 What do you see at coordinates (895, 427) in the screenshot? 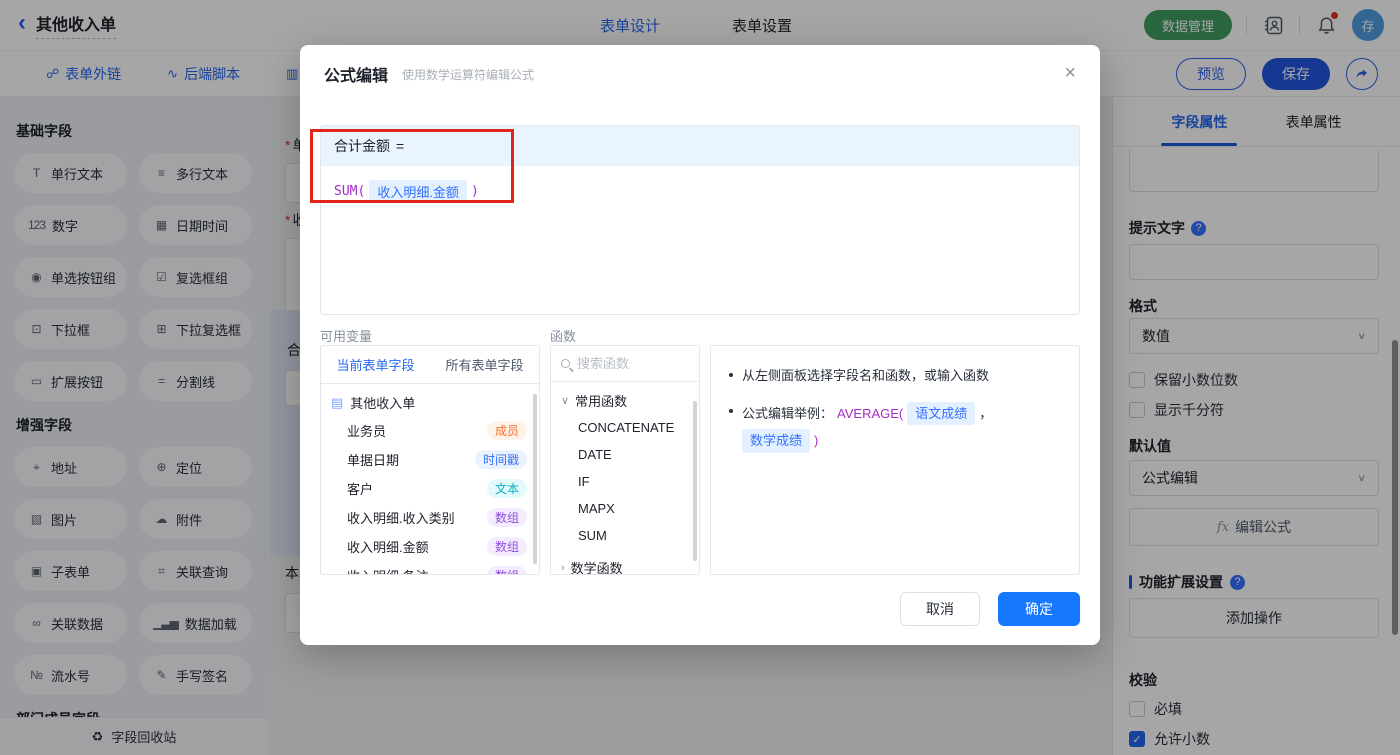
I see `tip-example-line: 公式编辑举例： AVERAGE( 语文成绩 ， 数学成绩 )` at bounding box center [895, 427].